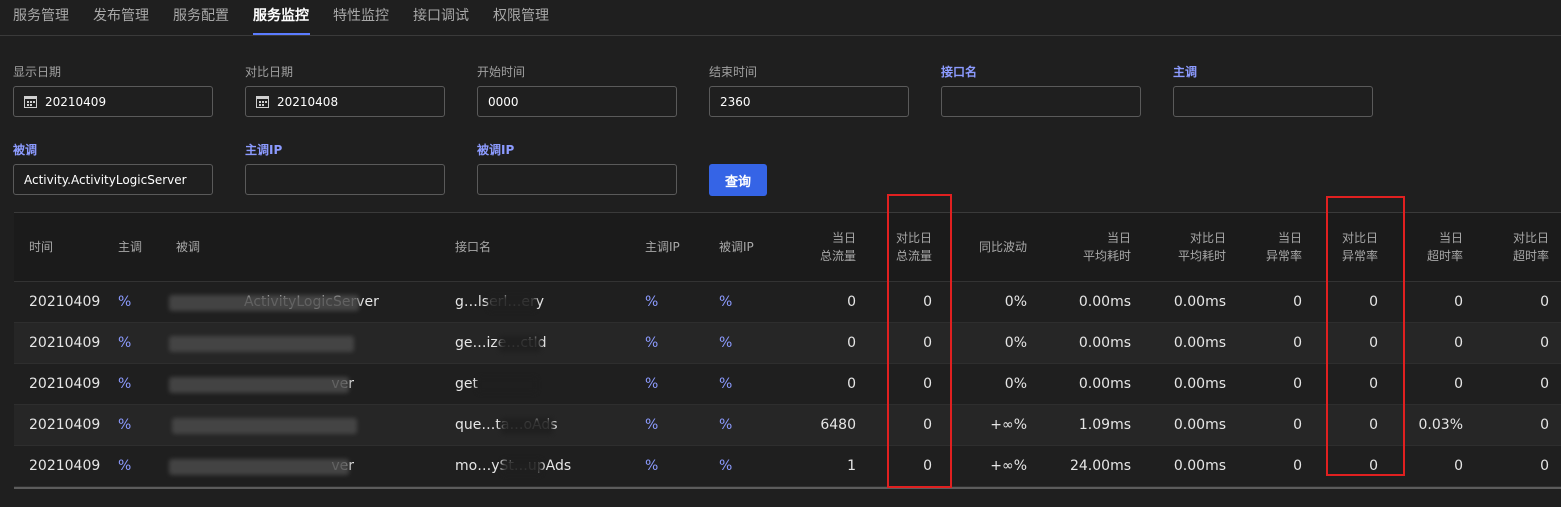 The height and width of the screenshot is (507, 1561). What do you see at coordinates (201, 15) in the screenshot?
I see `tab-service-config: 服务配置` at bounding box center [201, 15].